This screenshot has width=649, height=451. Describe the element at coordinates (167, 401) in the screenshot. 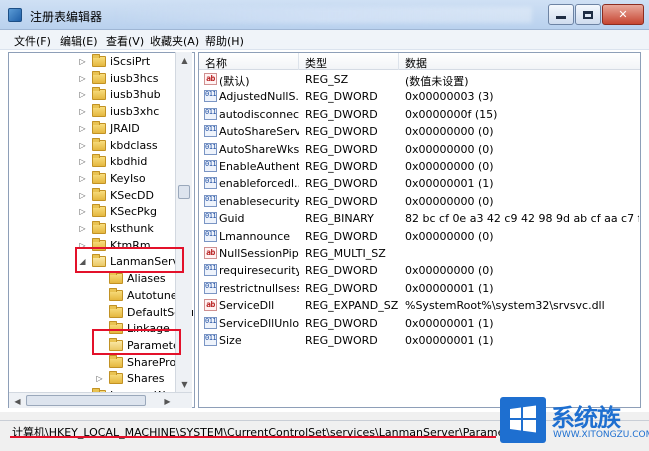

I see `scroll-right-icon: ▶` at that location.